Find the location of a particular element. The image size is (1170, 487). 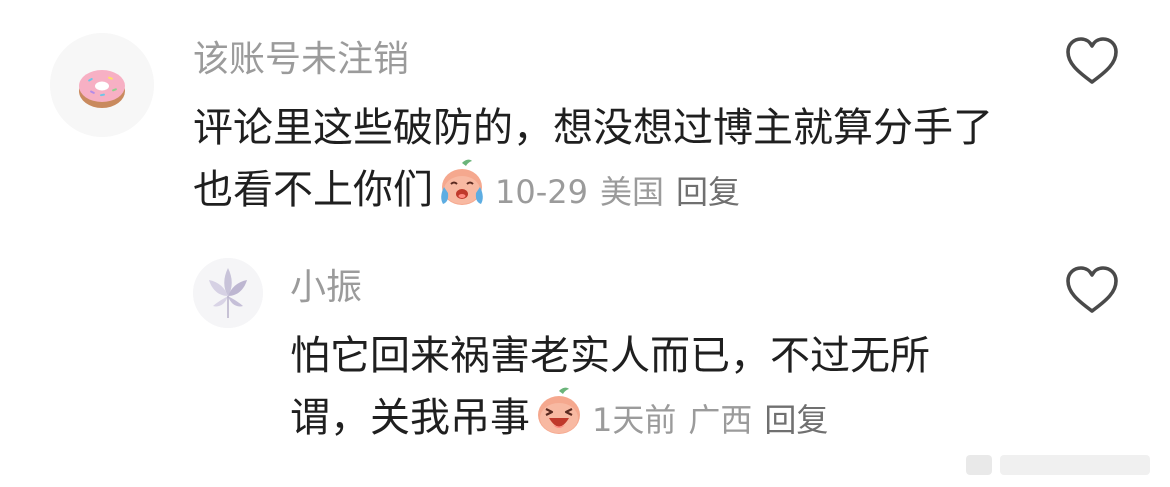

reply-meta: 1天前 广西 回复 is located at coordinates (716, 420).